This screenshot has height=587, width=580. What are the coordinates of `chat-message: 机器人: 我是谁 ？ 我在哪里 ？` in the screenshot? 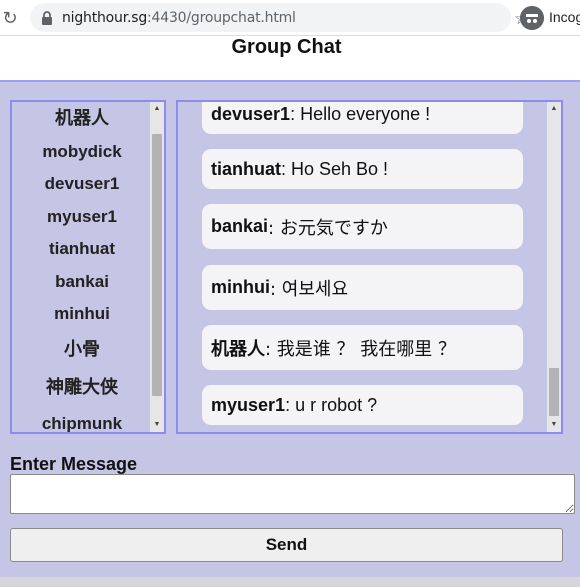 It's located at (362, 347).